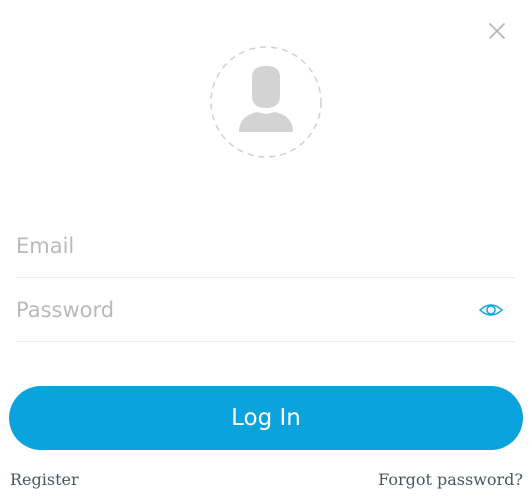 The height and width of the screenshot is (496, 532). I want to click on eye-icon, so click(491, 310).